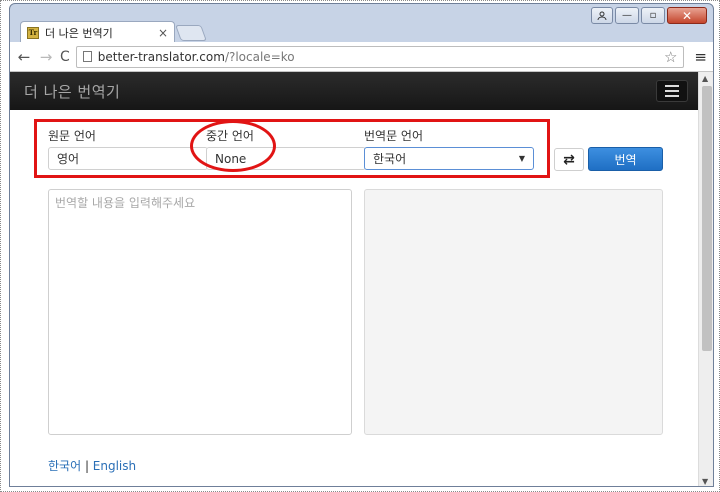 Image resolution: width=720 pixels, height=492 pixels. I want to click on maximize-button: ▫, so click(653, 15).